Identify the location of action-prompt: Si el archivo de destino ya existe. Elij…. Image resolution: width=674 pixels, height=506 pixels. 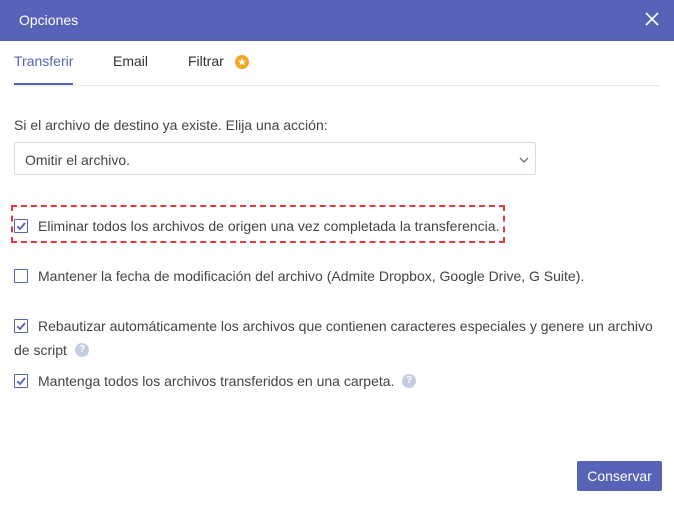
(171, 125).